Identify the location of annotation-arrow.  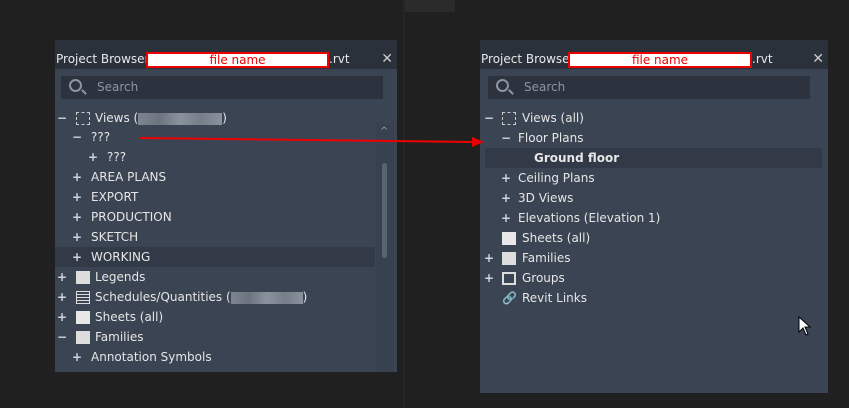
(311, 142).